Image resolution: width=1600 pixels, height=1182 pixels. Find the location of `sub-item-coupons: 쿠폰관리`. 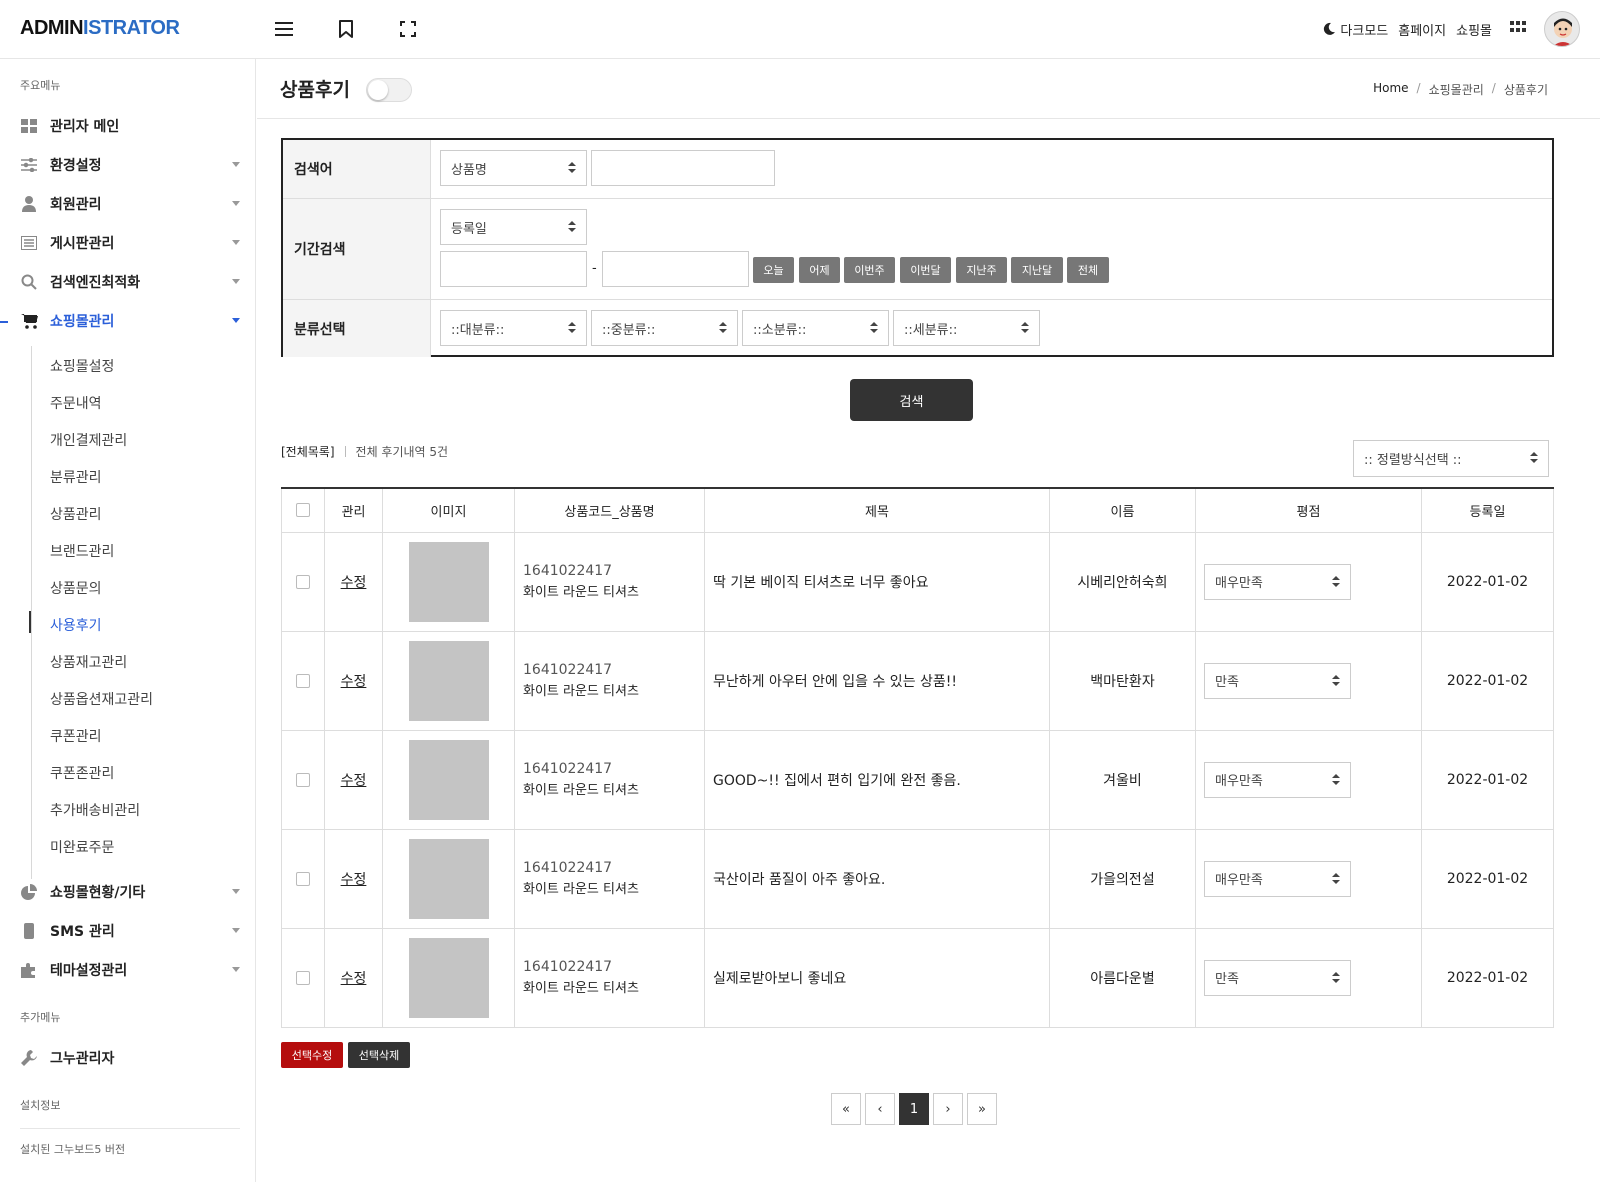

sub-item-coupons: 쿠폰관리 is located at coordinates (76, 736).